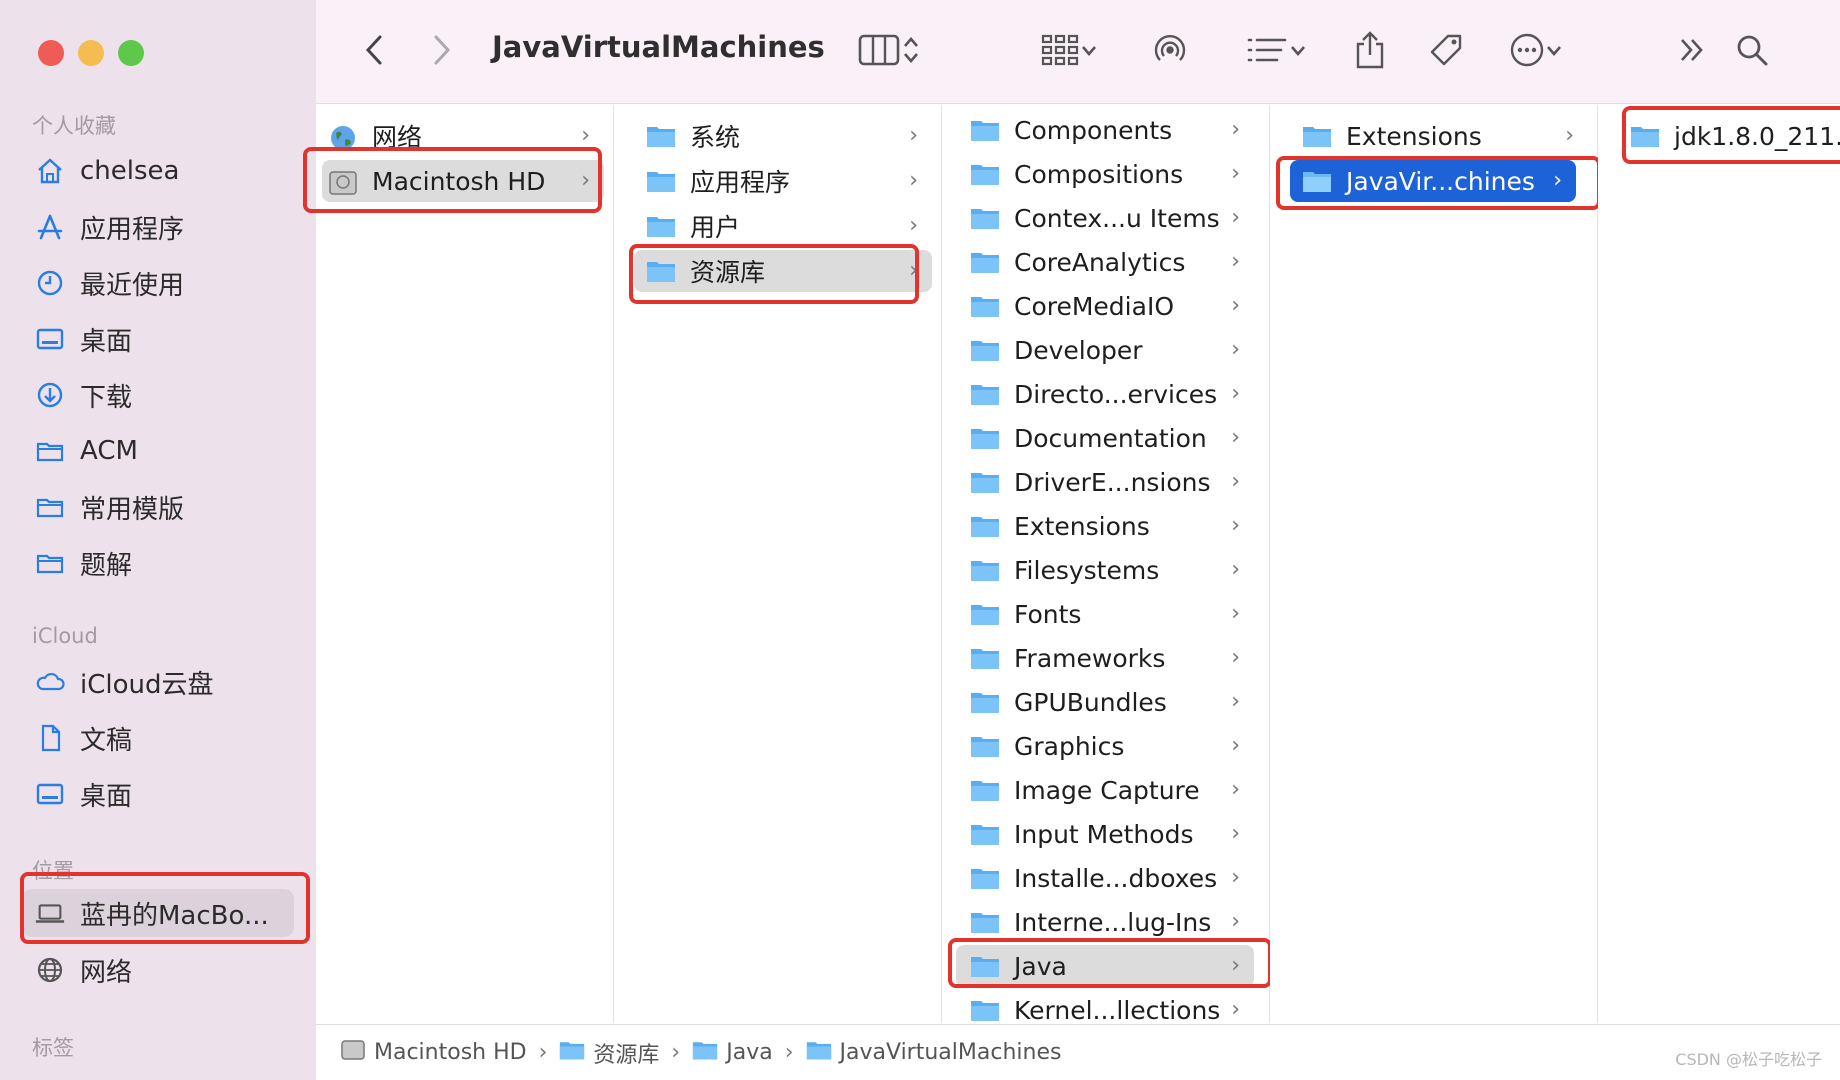  Describe the element at coordinates (1105, 570) in the screenshot. I see `column-item: Filesystems ›` at that location.